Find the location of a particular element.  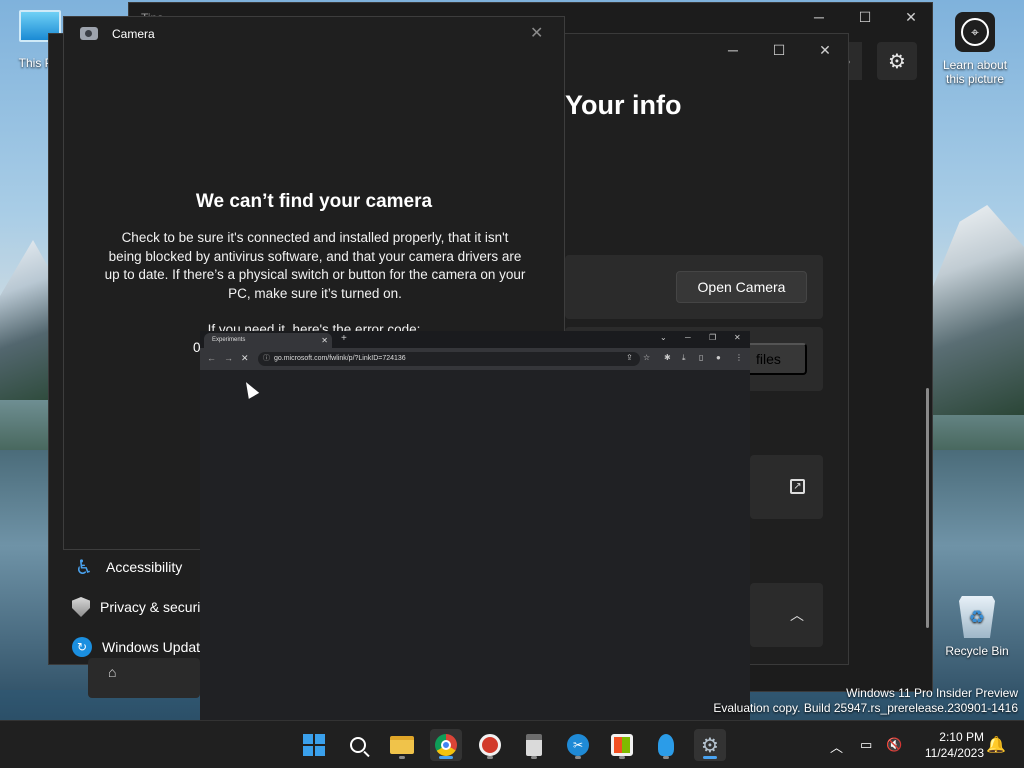

desktop-icon-recycle-bin: ♻ Recycle Bin is located at coordinates (977, 627).